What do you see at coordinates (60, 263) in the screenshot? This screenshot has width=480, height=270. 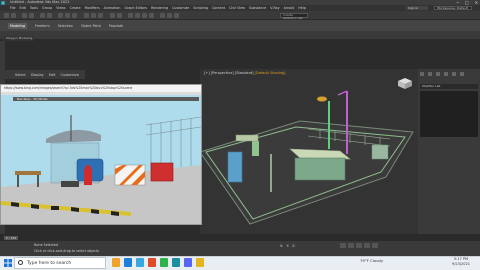 I see `taskbar-search-box: Type here to search` at bounding box center [60, 263].